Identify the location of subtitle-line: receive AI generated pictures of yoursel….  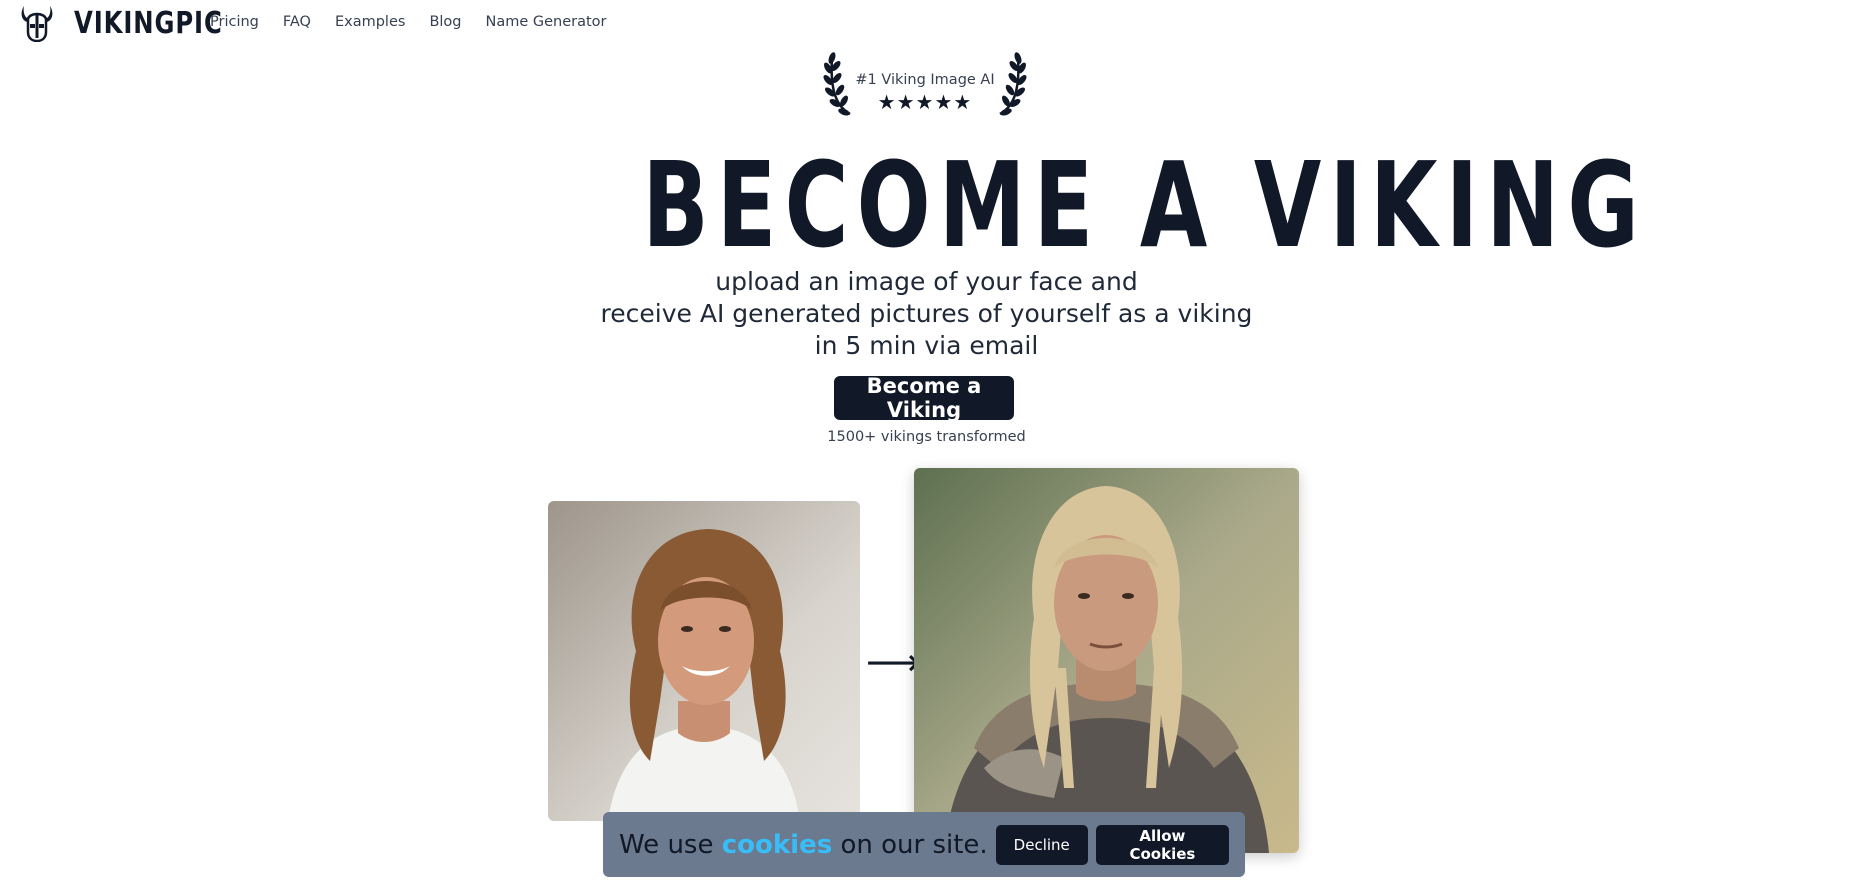
(926, 313).